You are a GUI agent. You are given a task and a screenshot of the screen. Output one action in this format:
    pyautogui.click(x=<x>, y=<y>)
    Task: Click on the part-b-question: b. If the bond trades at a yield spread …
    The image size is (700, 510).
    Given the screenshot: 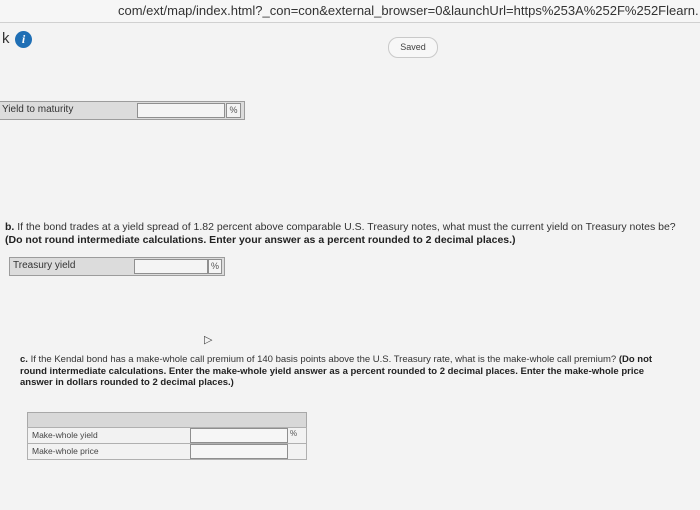 What is the action you would take?
    pyautogui.click(x=345, y=234)
    